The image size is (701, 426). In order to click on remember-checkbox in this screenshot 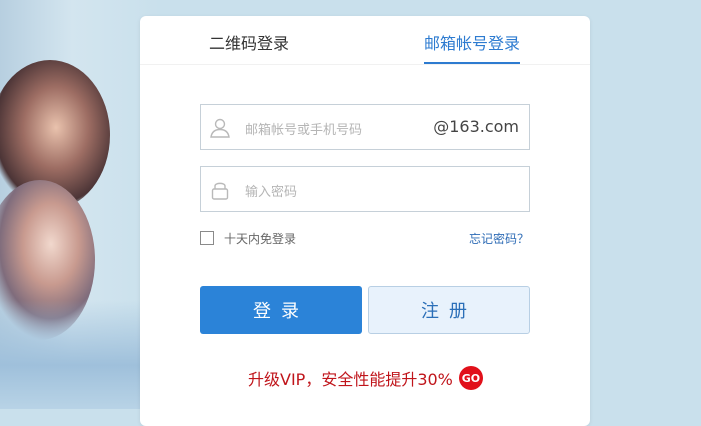, I will do `click(207, 238)`.